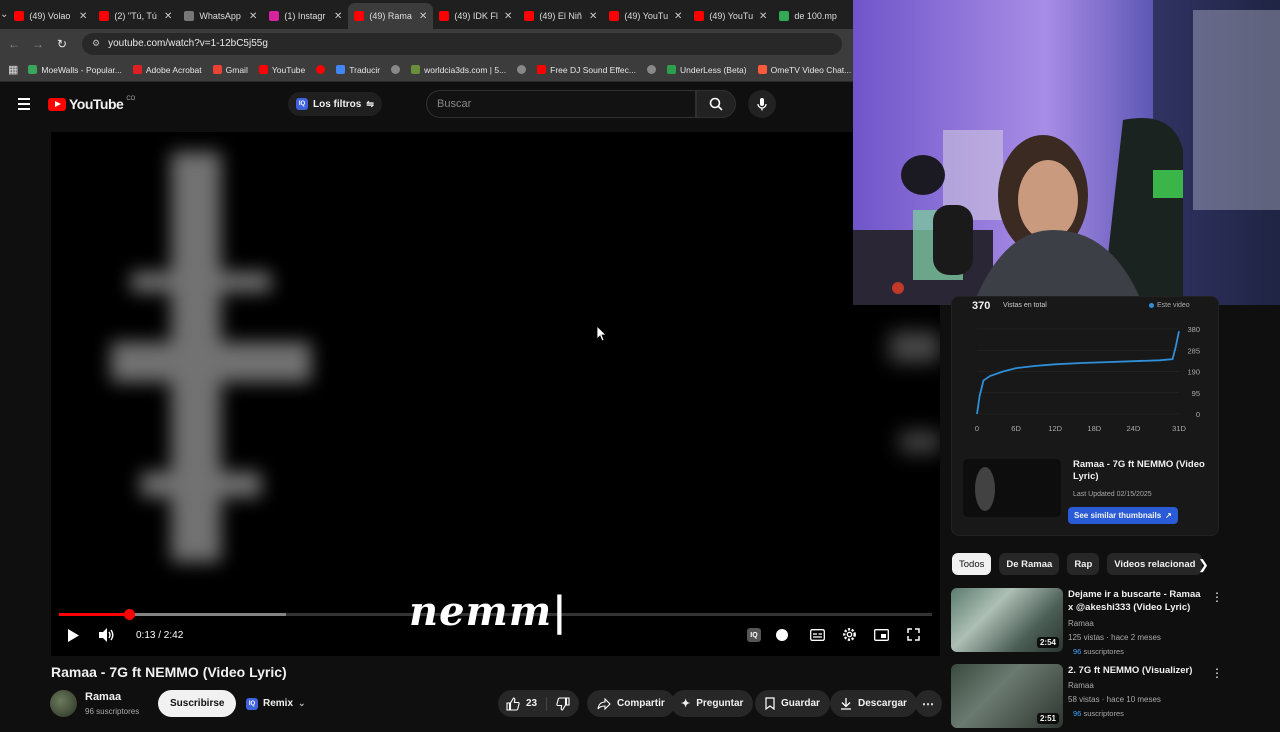 The image size is (1280, 732). What do you see at coordinates (928, 703) in the screenshot?
I see `more-actions-button: ⋯` at bounding box center [928, 703].